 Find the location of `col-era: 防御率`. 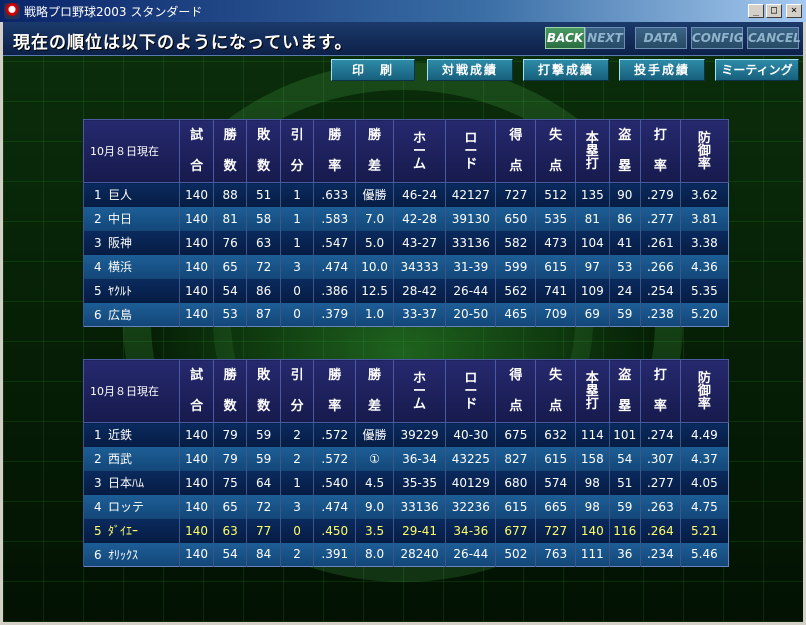

col-era: 防御率 is located at coordinates (704, 151).